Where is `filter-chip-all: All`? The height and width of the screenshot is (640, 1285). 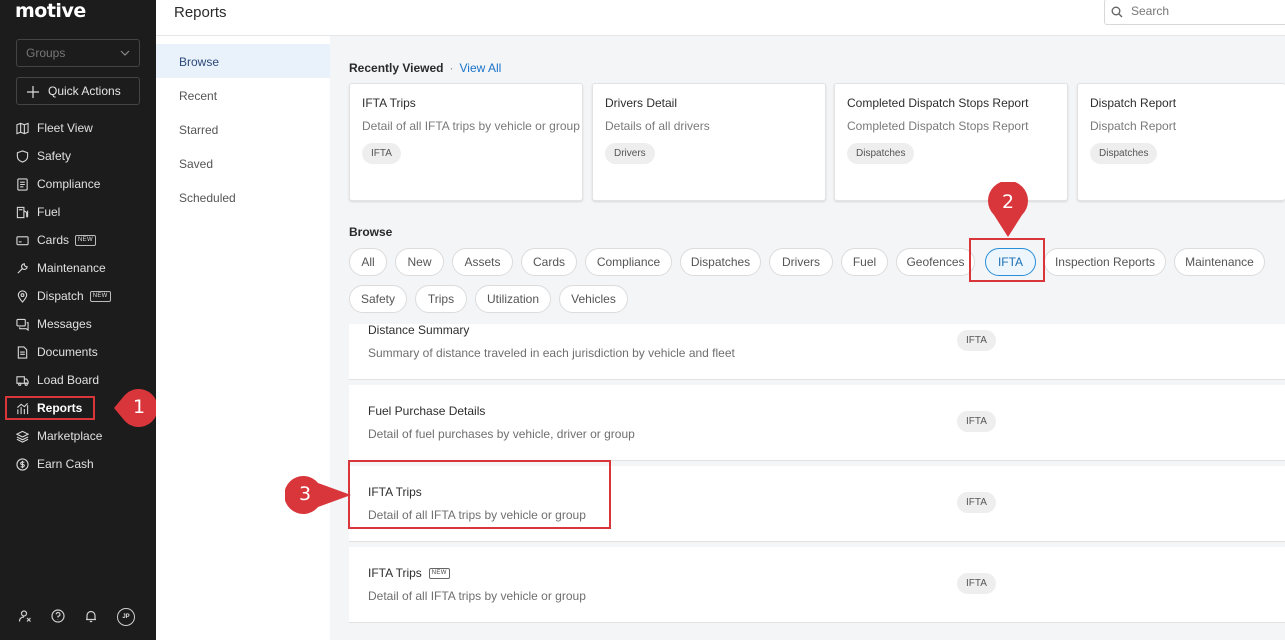
filter-chip-all: All is located at coordinates (368, 262).